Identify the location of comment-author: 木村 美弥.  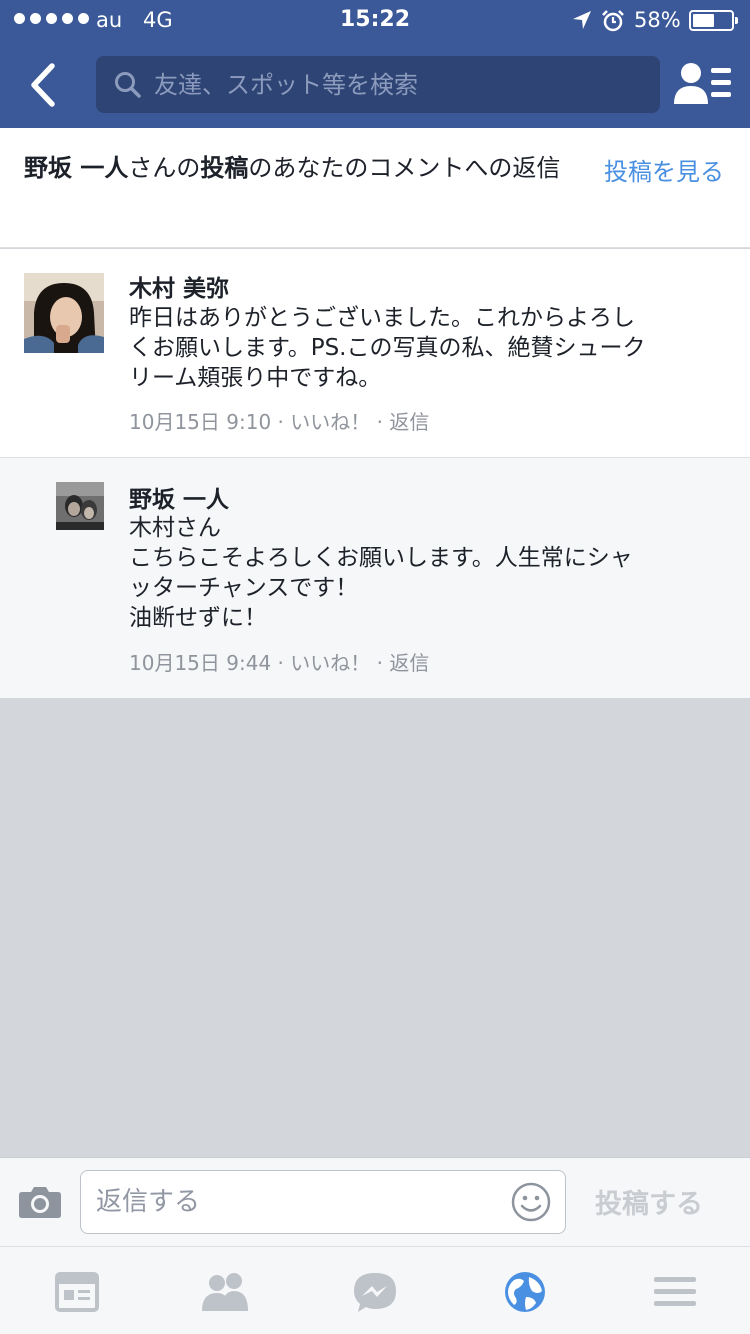
(179, 286).